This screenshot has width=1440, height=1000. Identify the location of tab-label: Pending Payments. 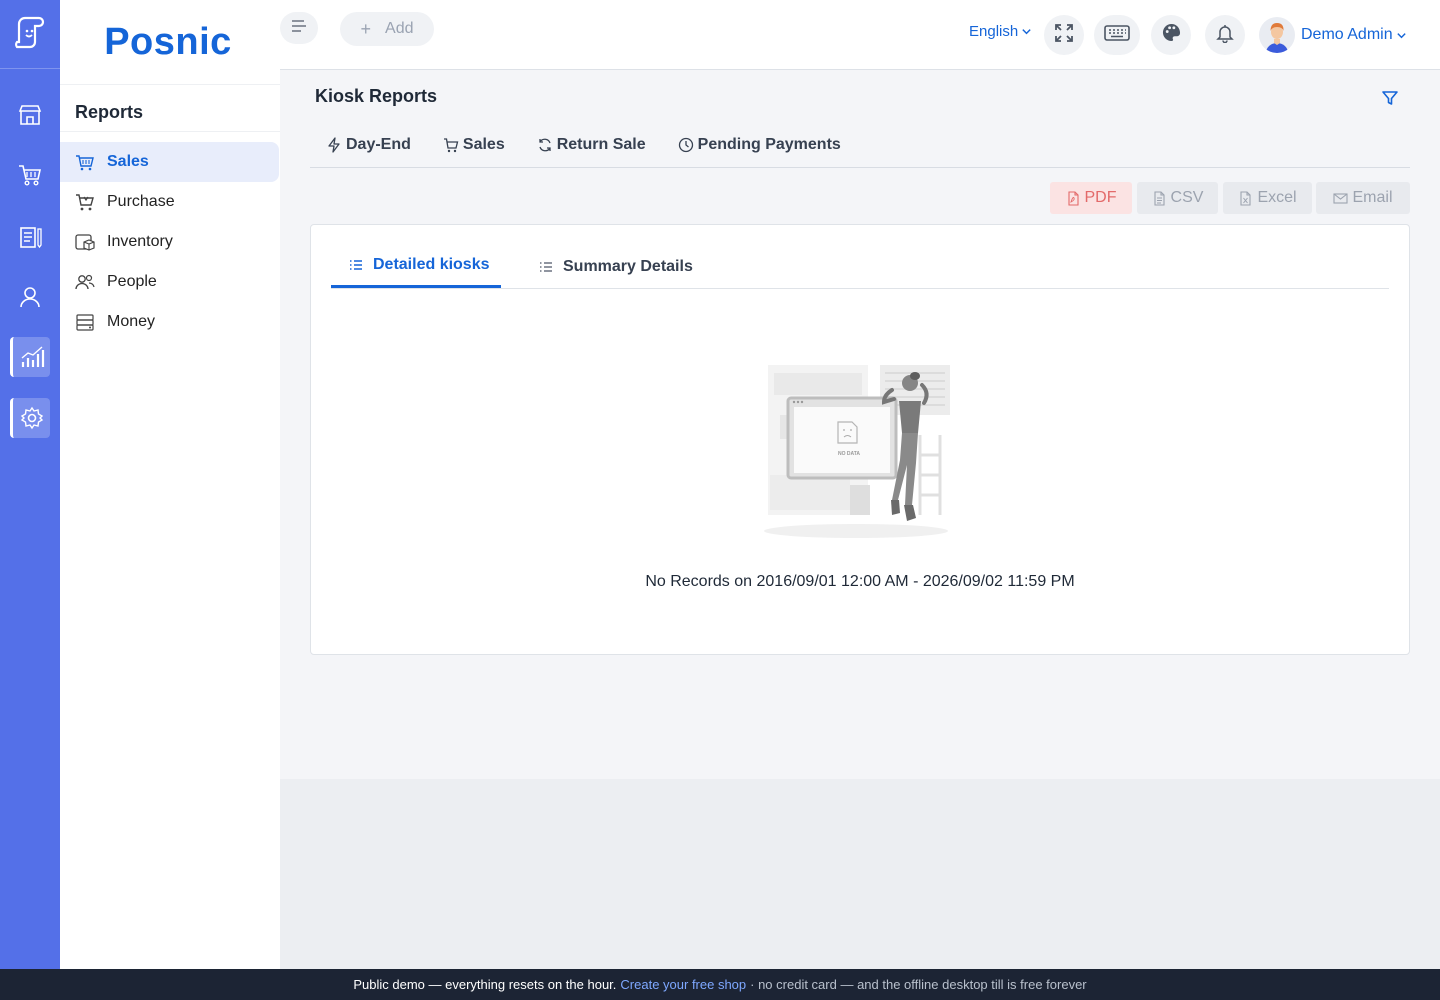
(769, 144).